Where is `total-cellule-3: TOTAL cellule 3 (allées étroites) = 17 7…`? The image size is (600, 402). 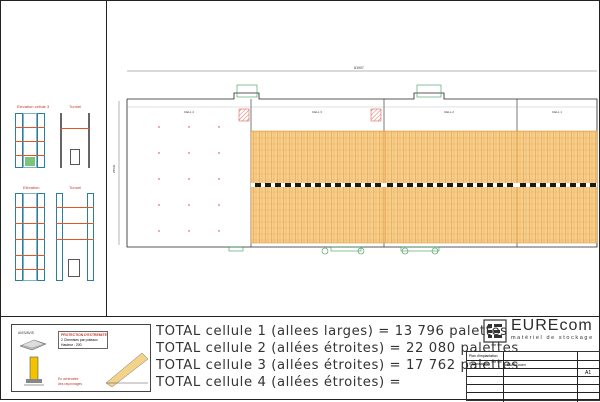
total-cellule-3: TOTAL cellule 3 (allées étroites) = 17 7… is located at coordinates (337, 365).